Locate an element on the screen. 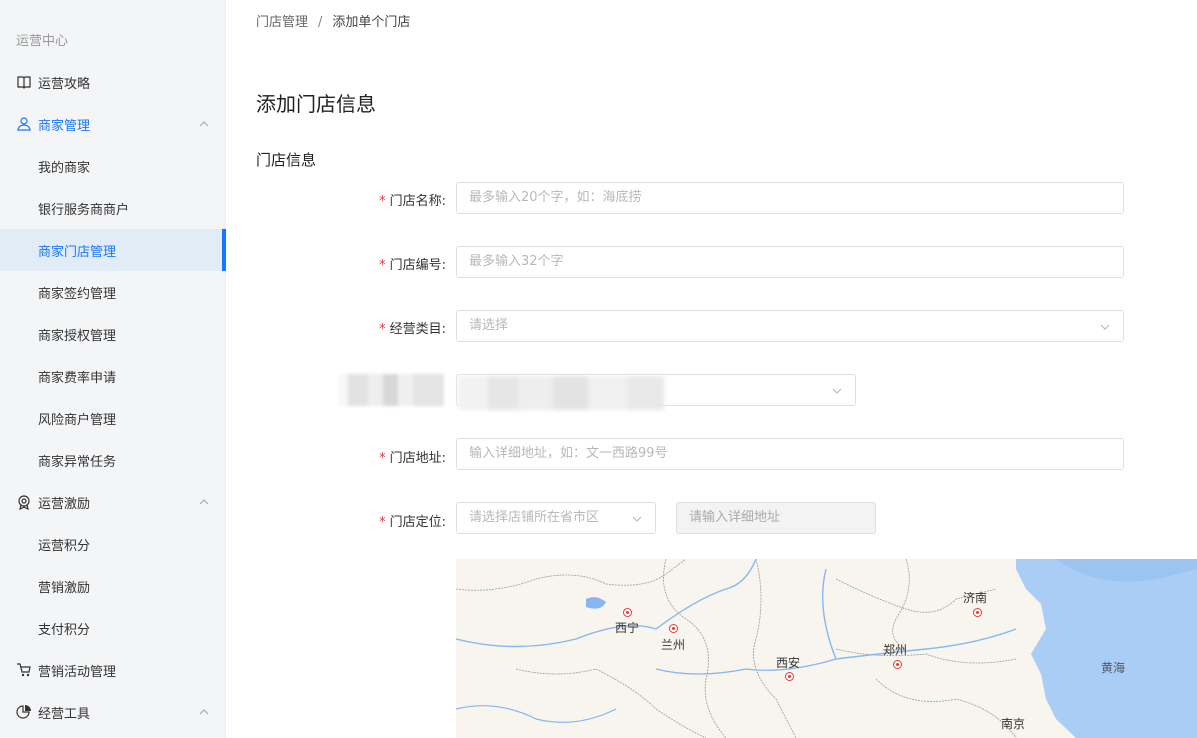 Image resolution: width=1197 pixels, height=738 pixels. redacted-value is located at coordinates (561, 393).